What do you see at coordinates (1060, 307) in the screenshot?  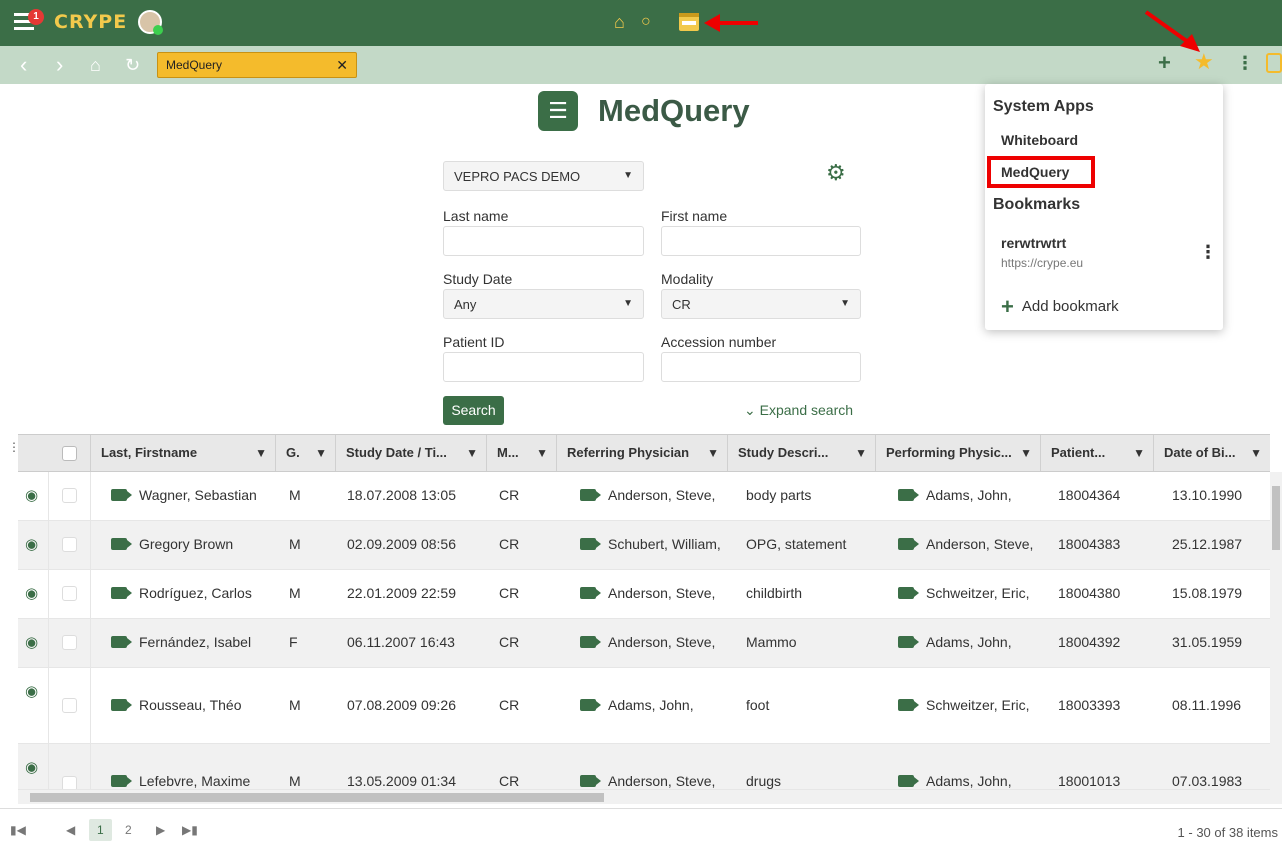 I see `add-bookmark-button: + Add bookmark` at bounding box center [1060, 307].